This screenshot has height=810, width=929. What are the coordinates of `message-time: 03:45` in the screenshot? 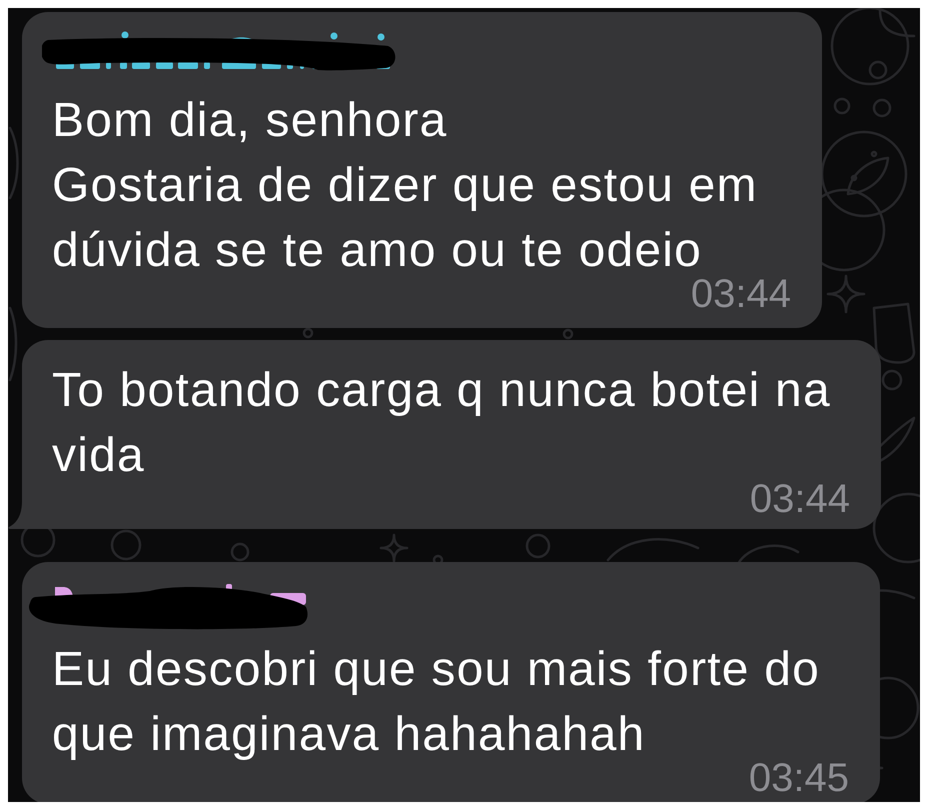 It's located at (798, 778).